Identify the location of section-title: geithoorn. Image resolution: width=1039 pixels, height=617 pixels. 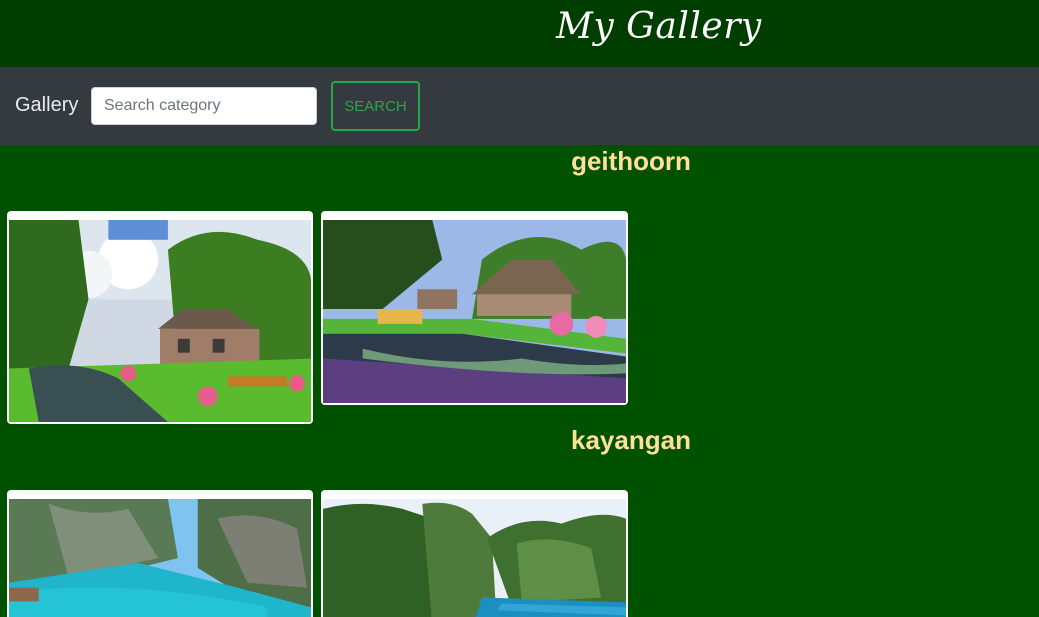
(631, 161).